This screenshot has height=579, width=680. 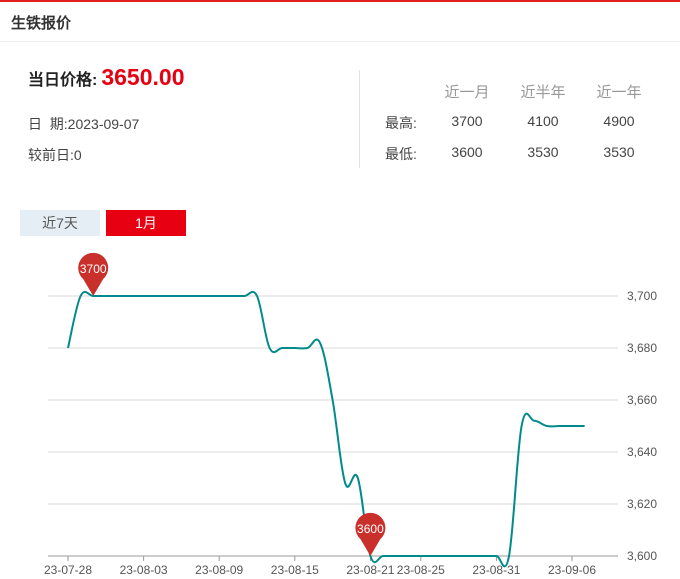 What do you see at coordinates (340, 41) in the screenshot?
I see `title-divider` at bounding box center [340, 41].